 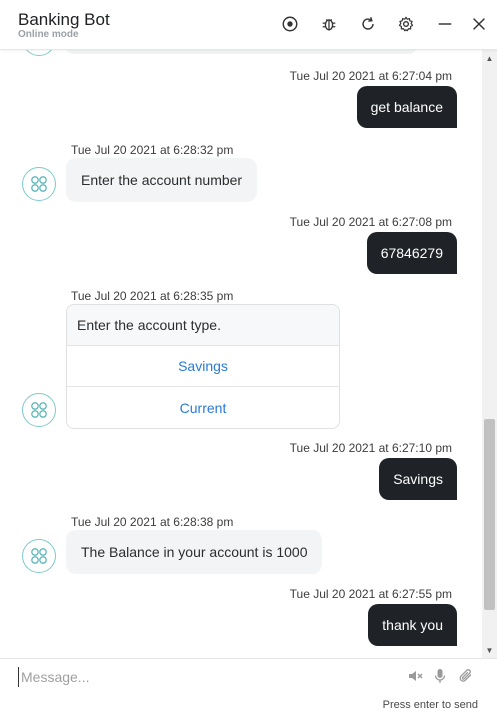 I want to click on option-savings-button: Savings, so click(x=203, y=366).